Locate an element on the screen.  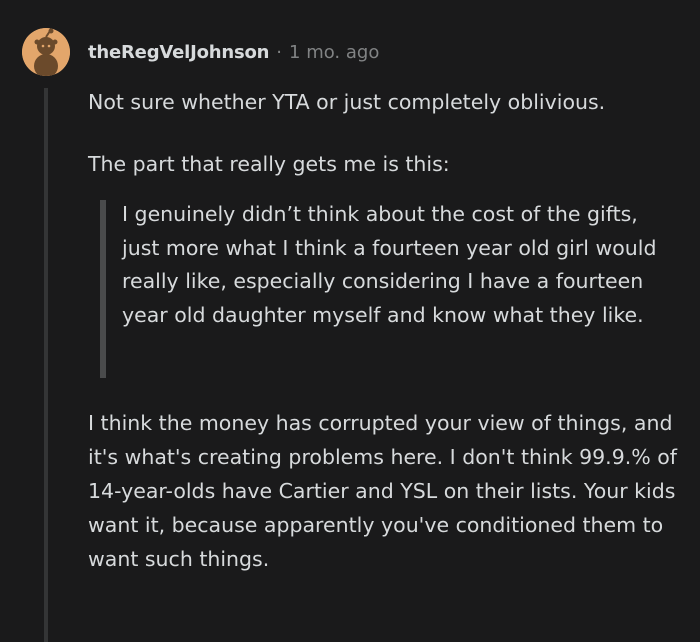
blockquote-bar is located at coordinates (103, 289).